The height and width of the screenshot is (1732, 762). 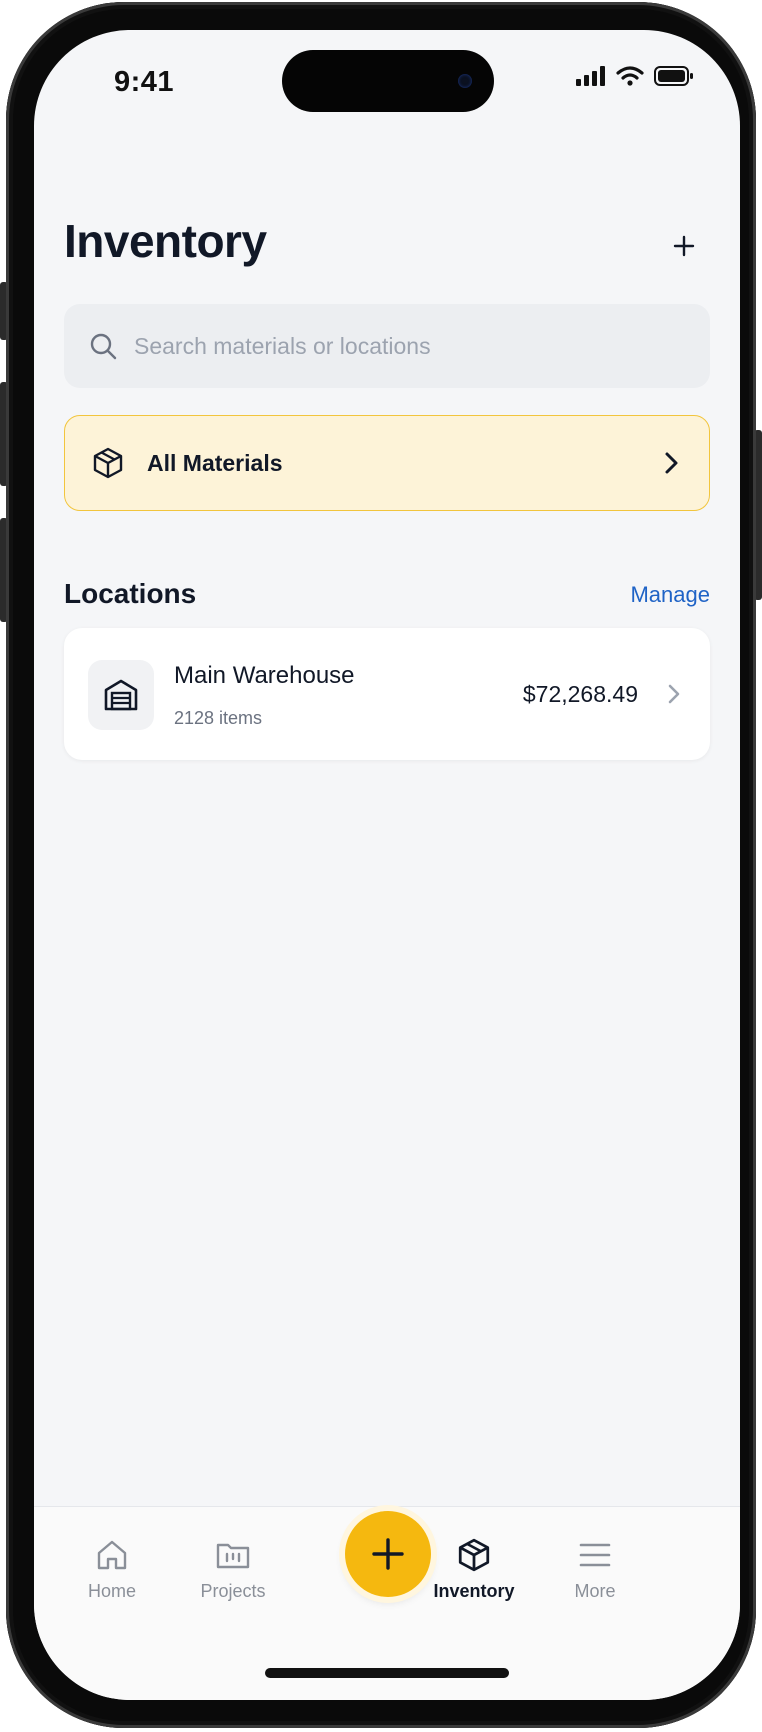 What do you see at coordinates (630, 76) in the screenshot?
I see `wifi-icon` at bounding box center [630, 76].